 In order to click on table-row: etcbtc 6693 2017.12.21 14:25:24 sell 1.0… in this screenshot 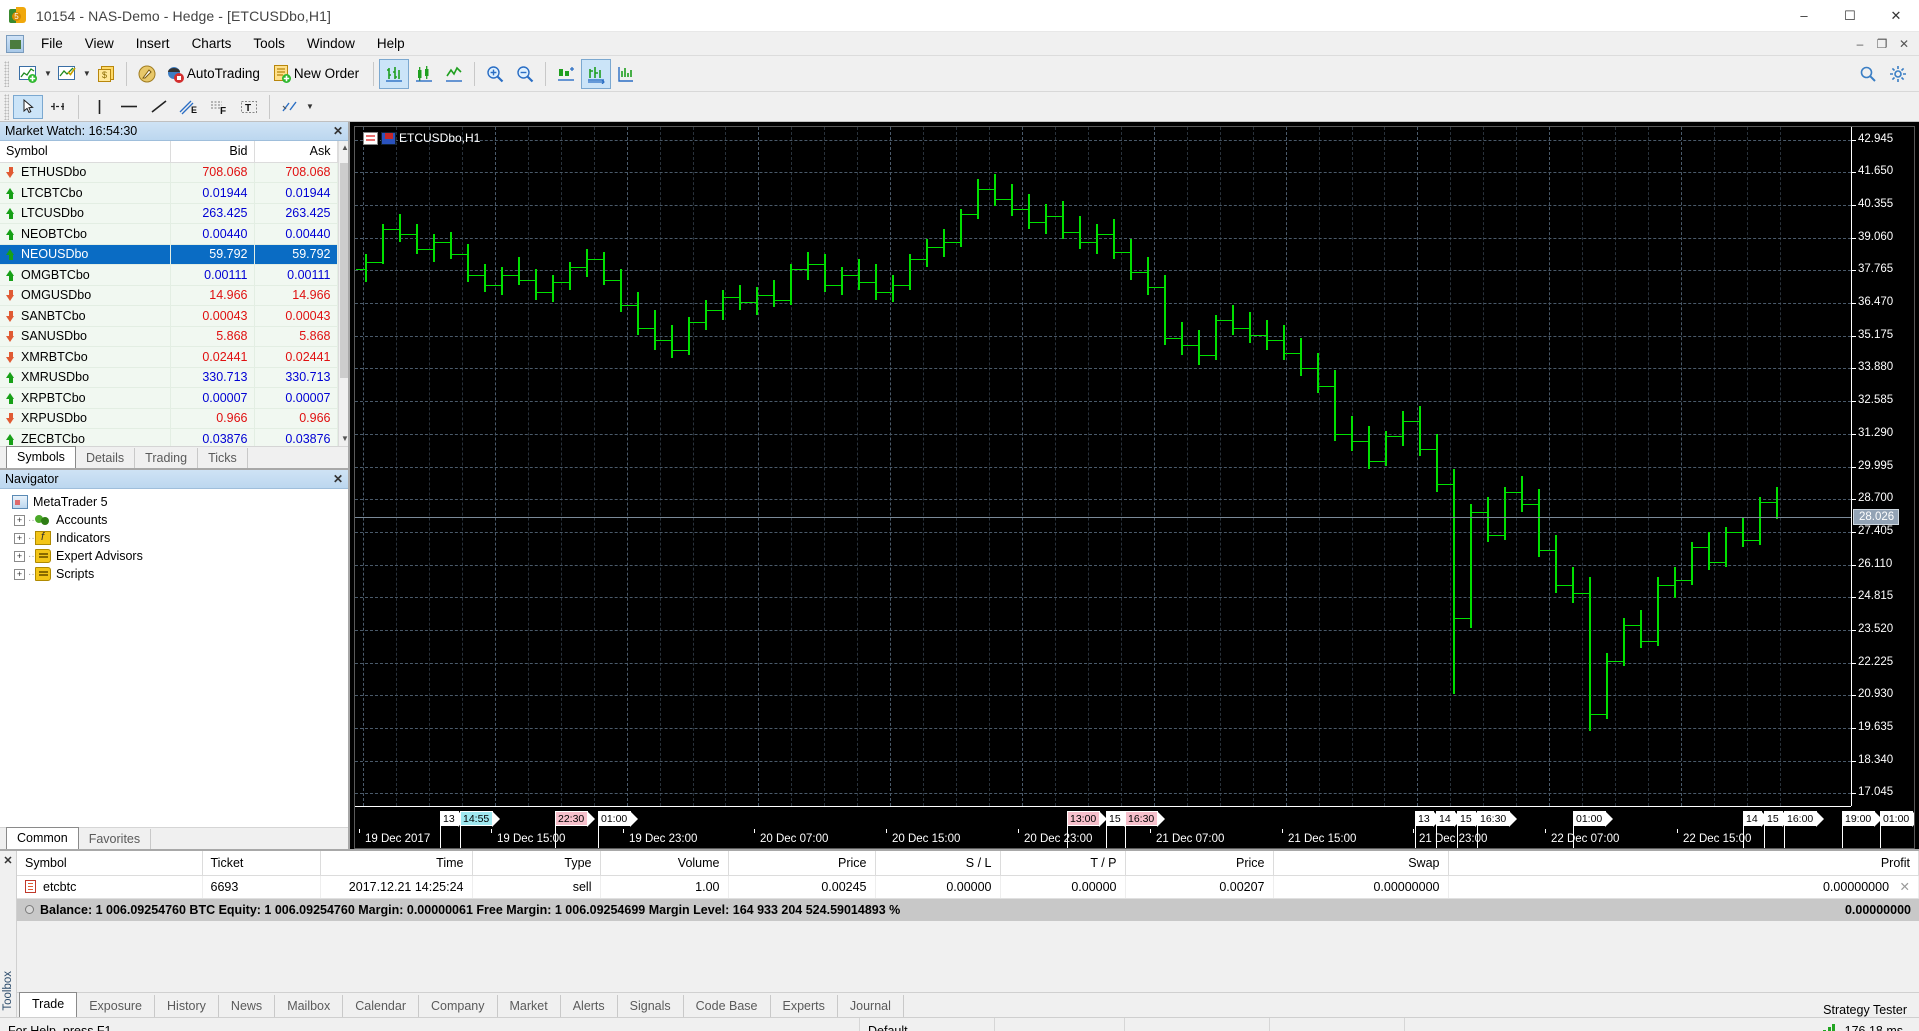, I will do `click(968, 887)`.